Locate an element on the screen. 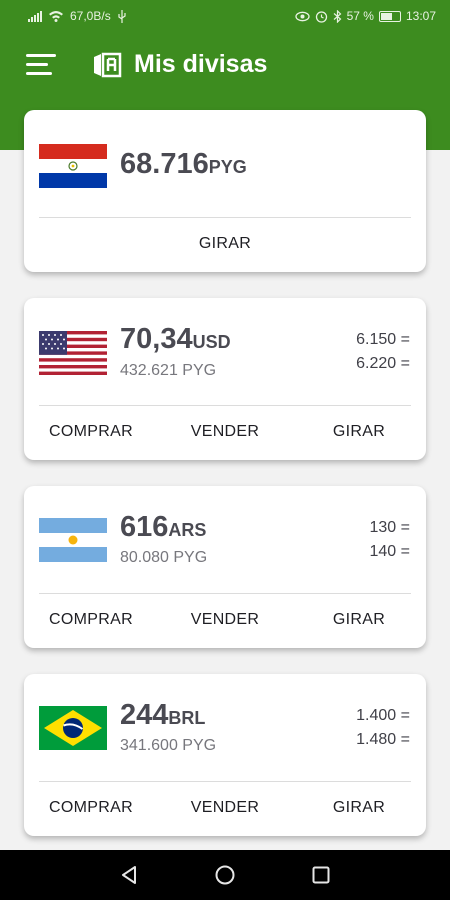 This screenshot has height=900, width=450. status-right: 57 % 13:07 is located at coordinates (365, 16).